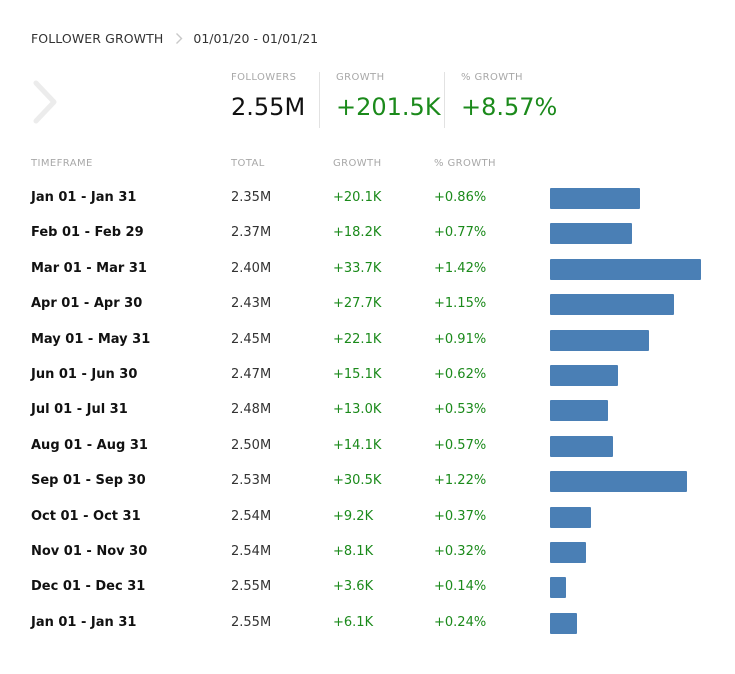  I want to click on table-row: Jul 01 - Jul 31 2.48M +13.0K +0.53%, so click(367, 411).